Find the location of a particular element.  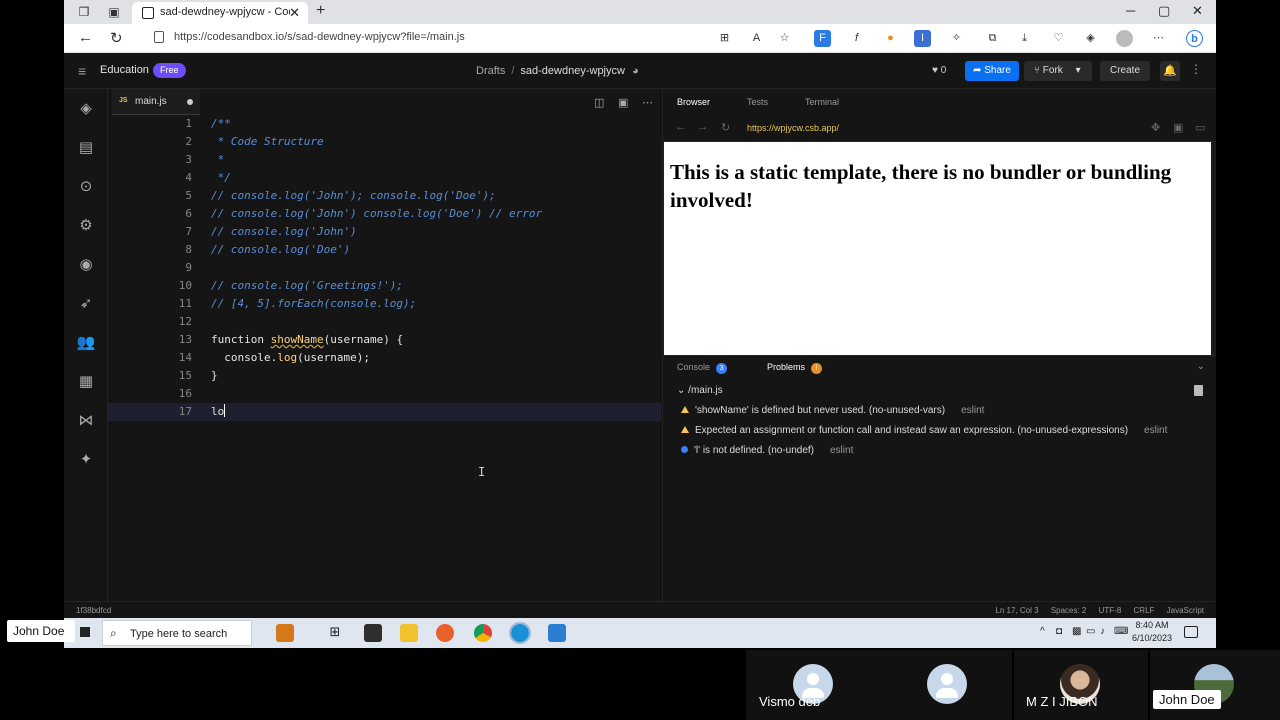

maximize-icon: ▢ is located at coordinates (1164, 11).